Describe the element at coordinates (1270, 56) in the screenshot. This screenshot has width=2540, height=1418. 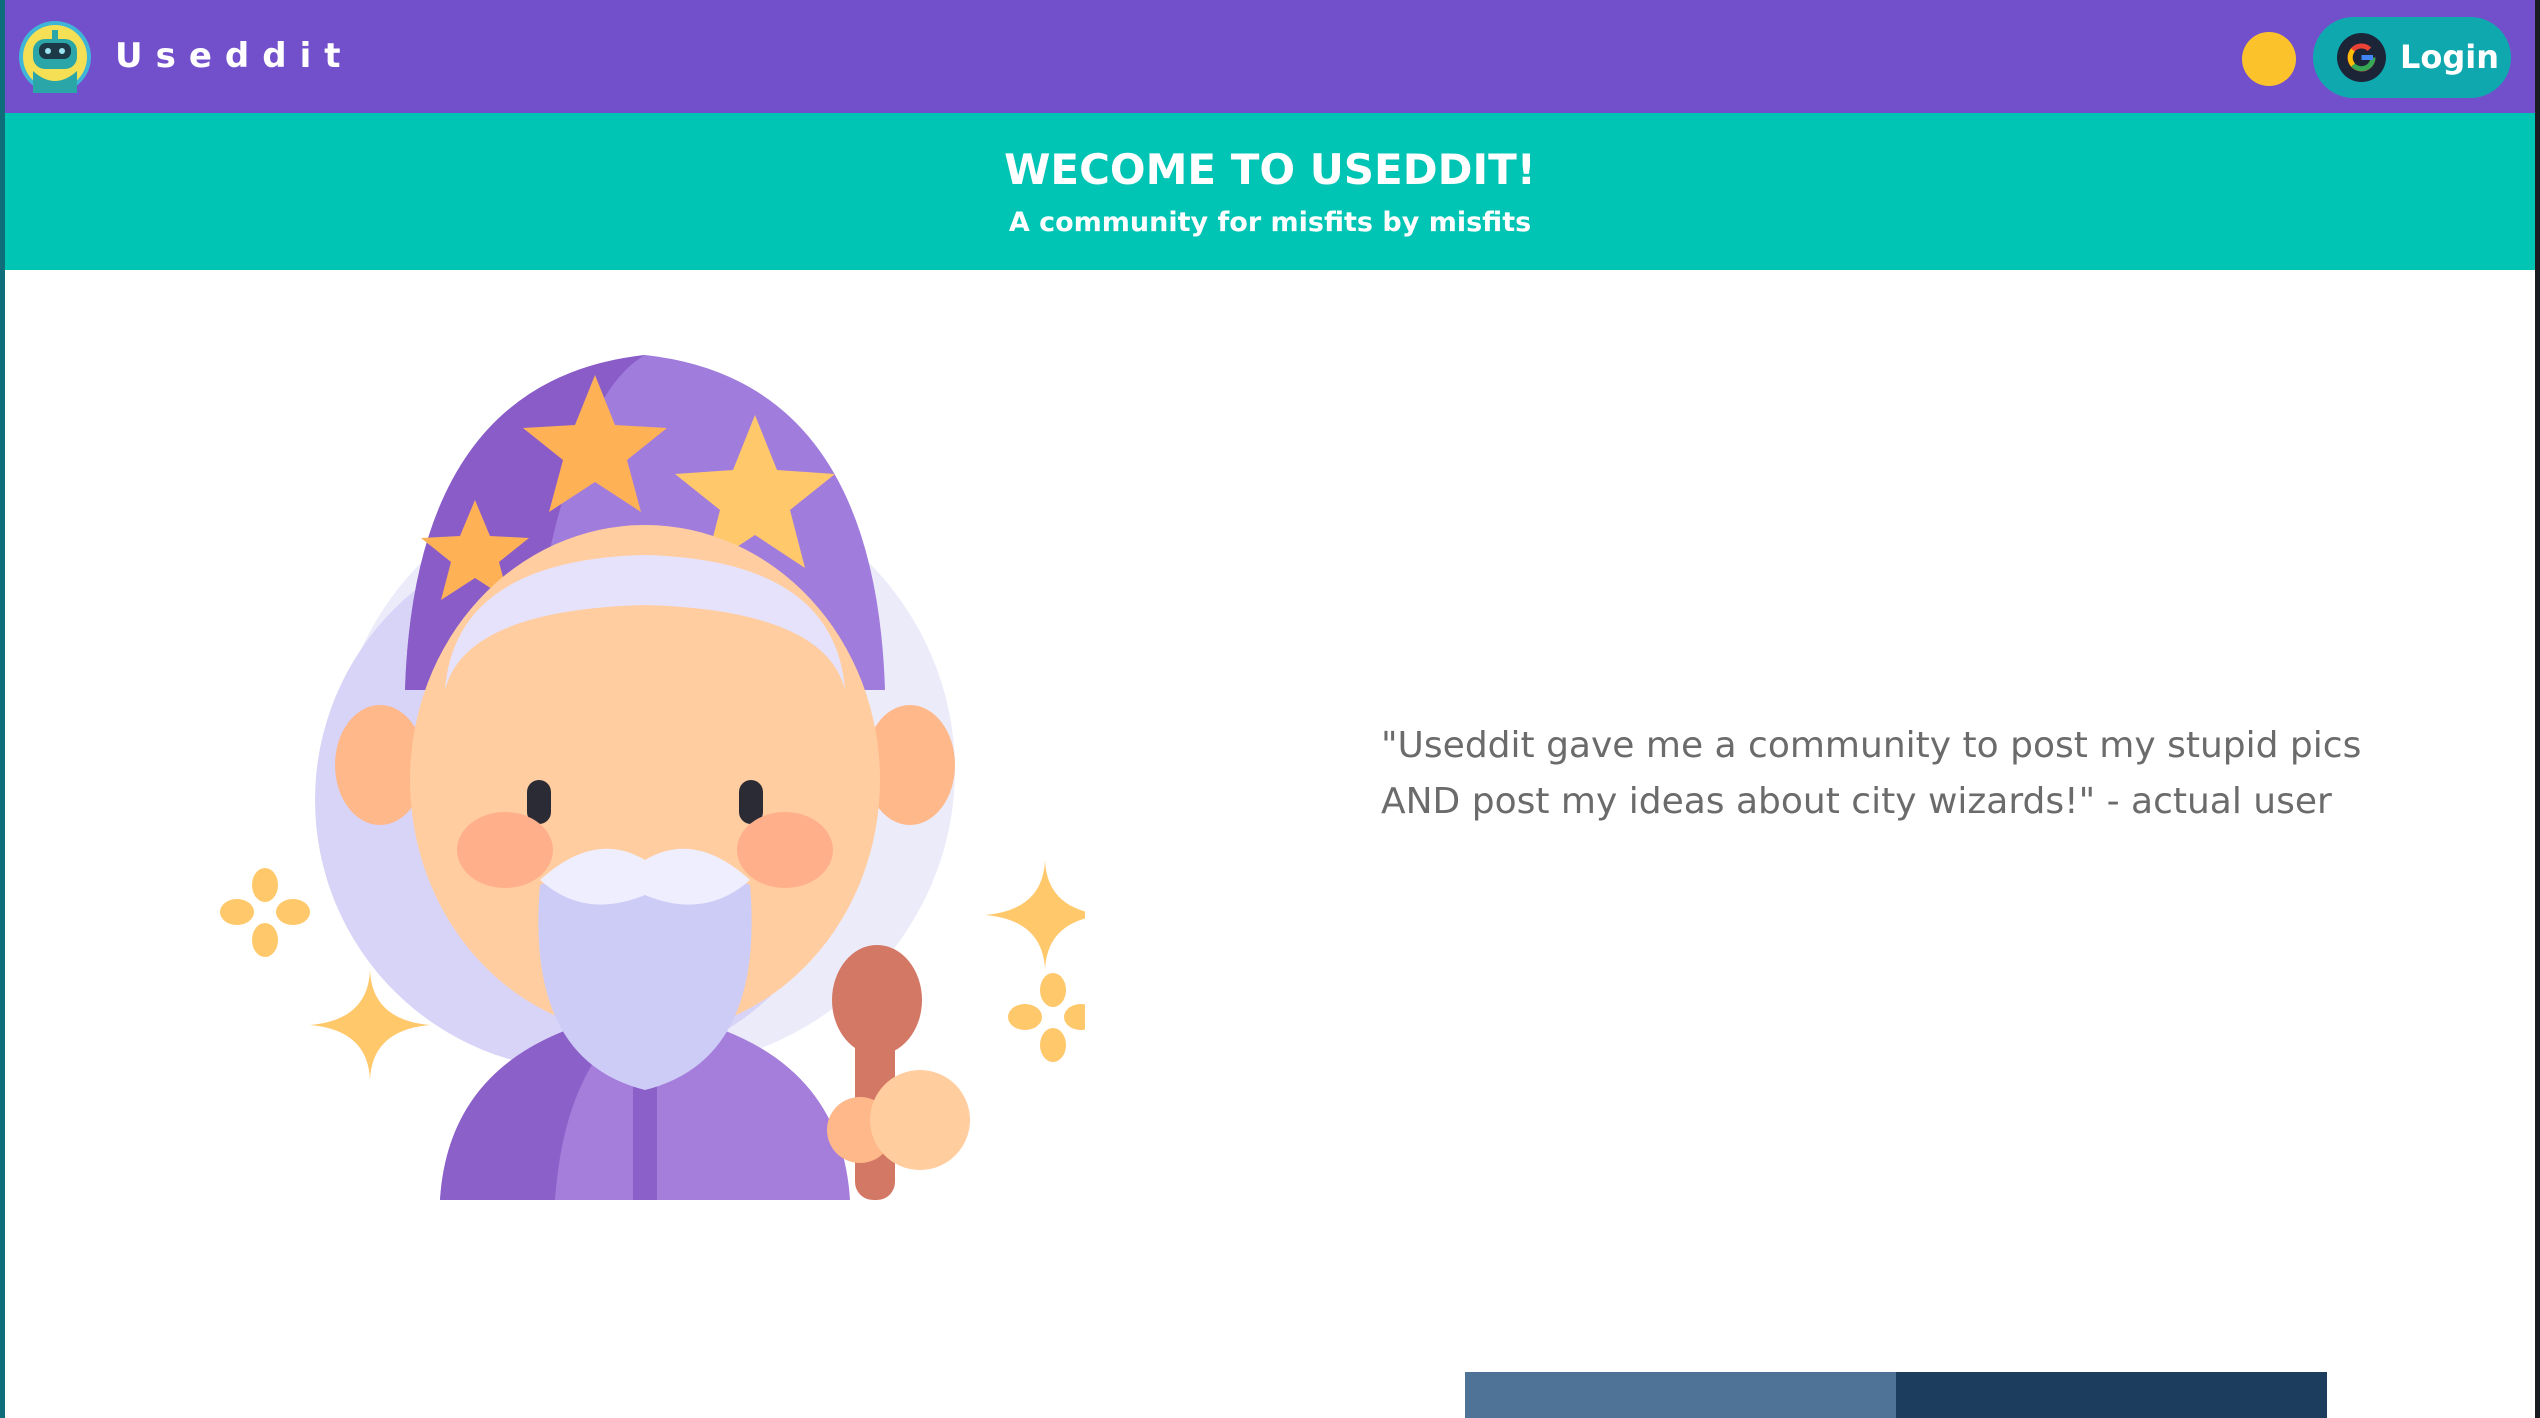
I see `top-navbar: Useddit Login` at that location.